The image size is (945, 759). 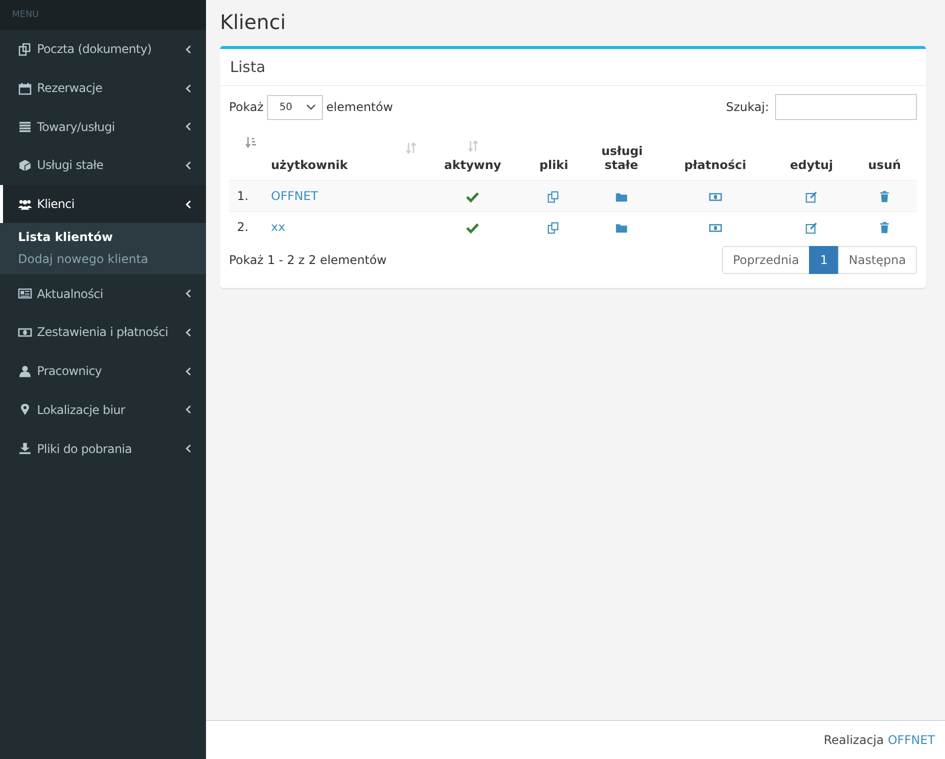 What do you see at coordinates (359, 107) in the screenshot?
I see `length-label: elementów` at bounding box center [359, 107].